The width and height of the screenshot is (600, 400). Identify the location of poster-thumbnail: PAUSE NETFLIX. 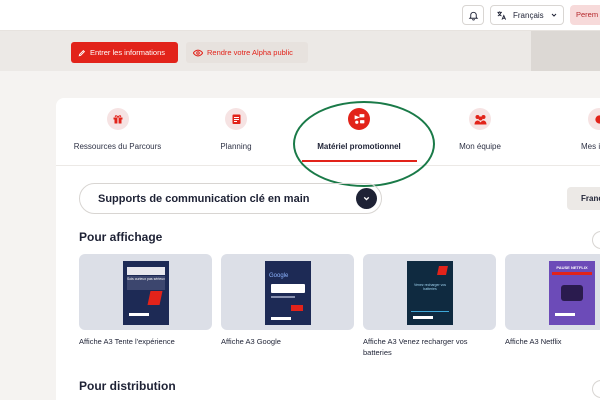
(572, 293).